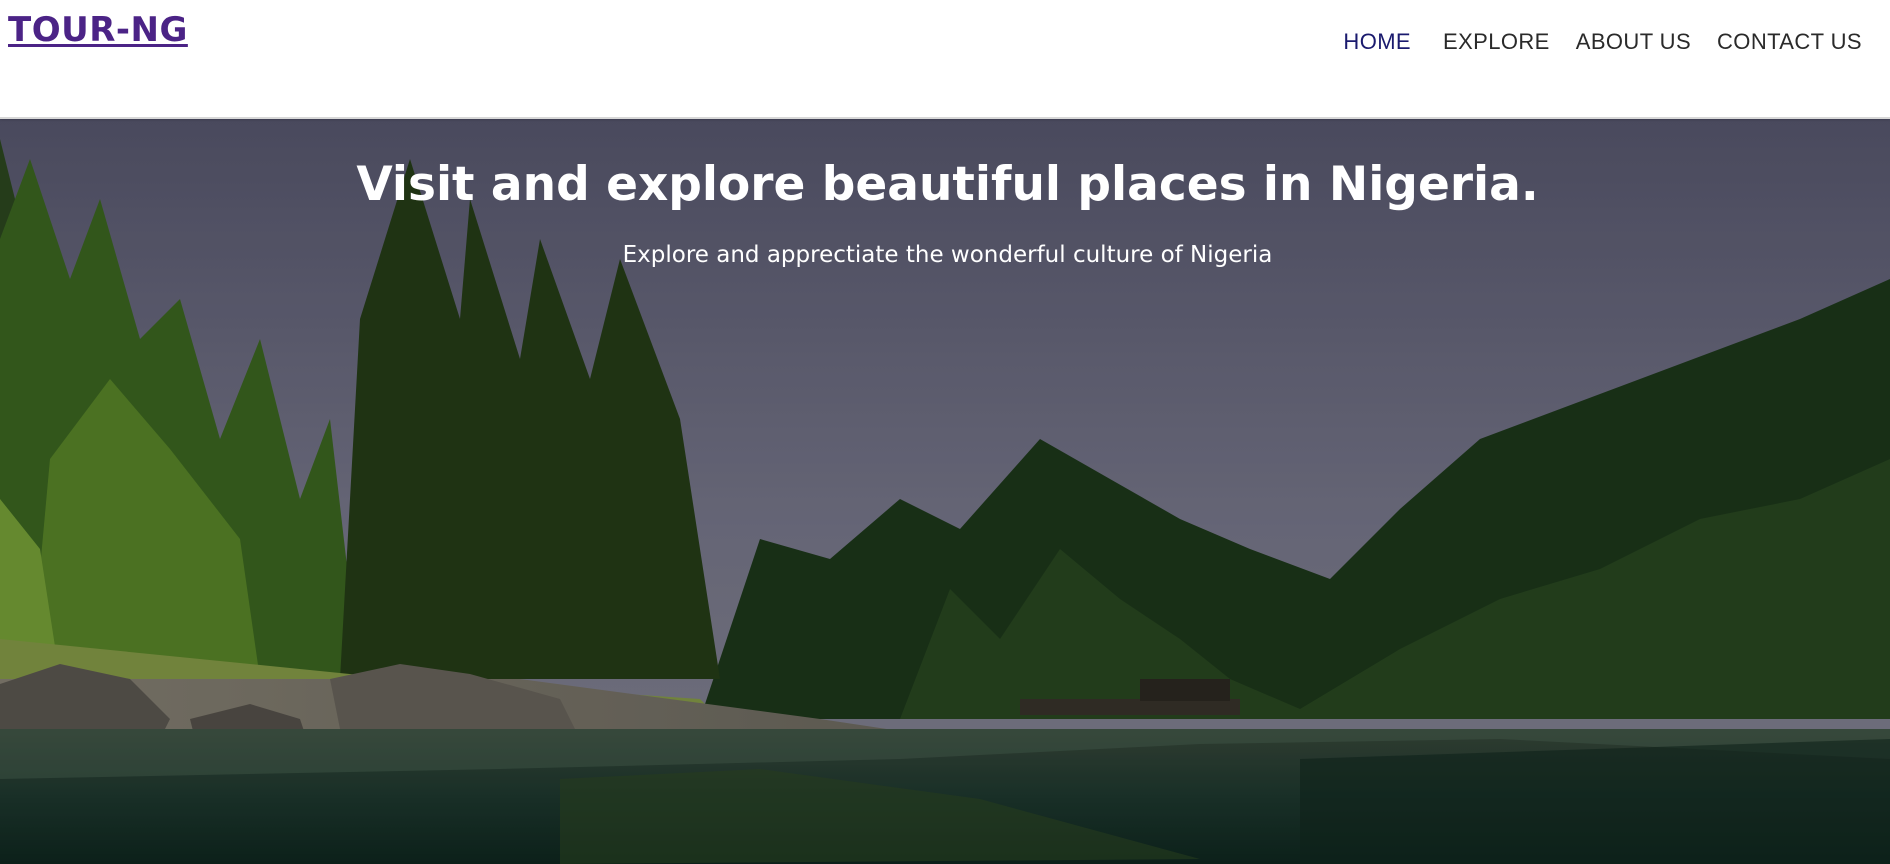 The width and height of the screenshot is (1890, 864). I want to click on nav-explore: EXPLORE, so click(1496, 42).